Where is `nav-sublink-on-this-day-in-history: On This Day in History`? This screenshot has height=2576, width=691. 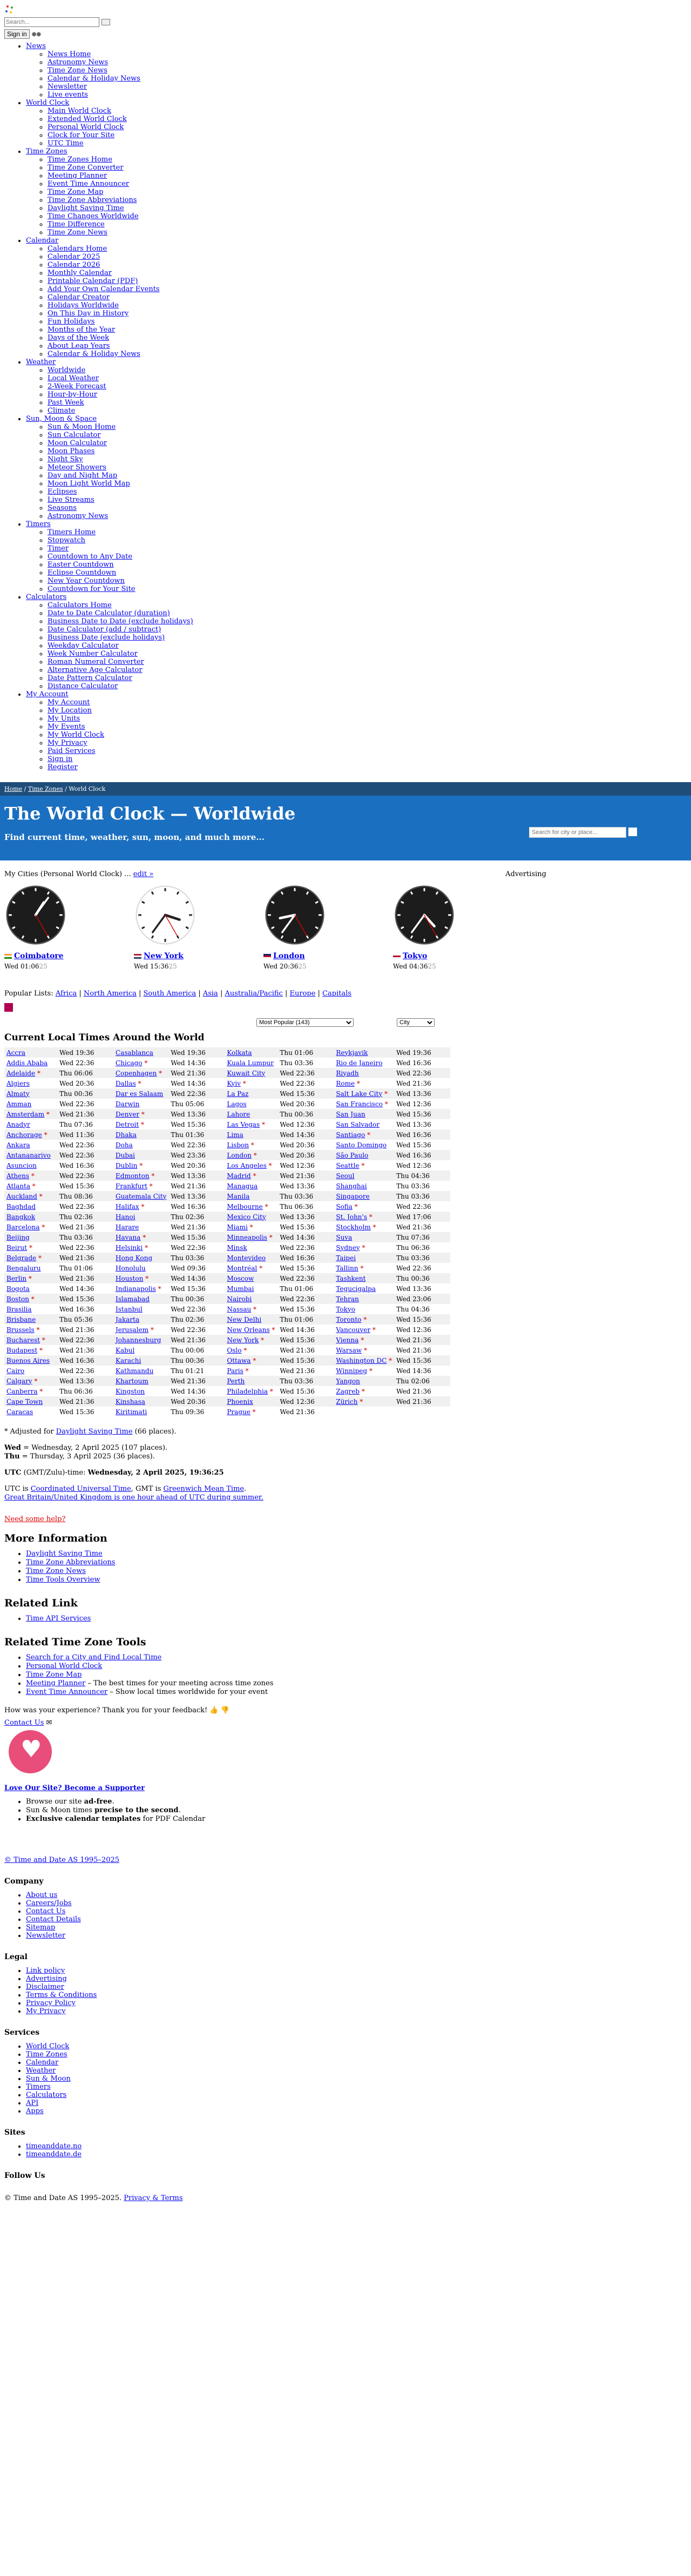 nav-sublink-on-this-day-in-history: On This Day in History is located at coordinates (88, 314).